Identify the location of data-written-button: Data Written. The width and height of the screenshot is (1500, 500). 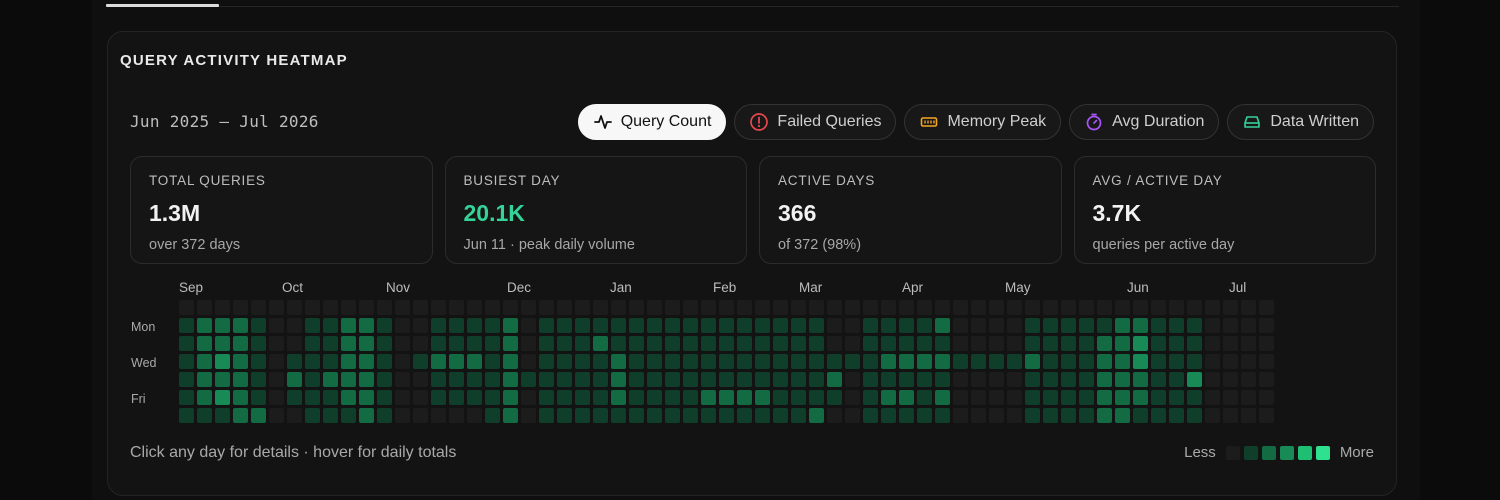
(1300, 122).